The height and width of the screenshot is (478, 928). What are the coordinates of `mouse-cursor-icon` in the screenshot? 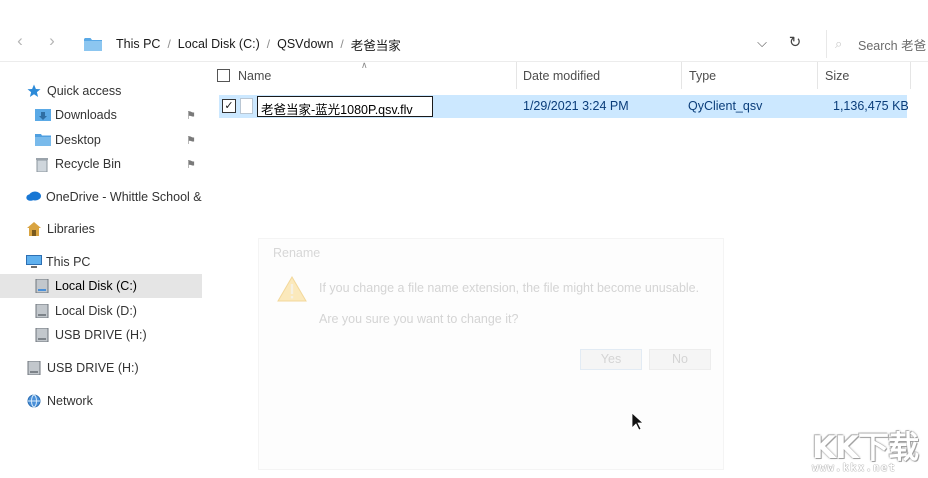 It's located at (638, 421).